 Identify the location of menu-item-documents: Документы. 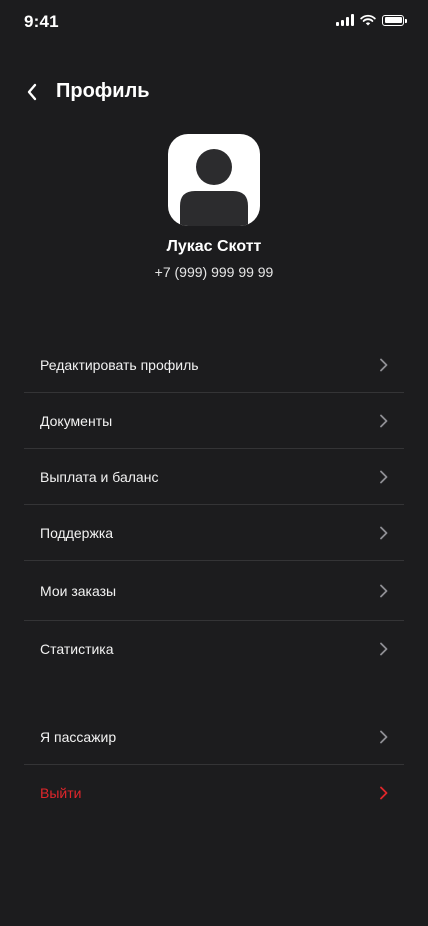
(214, 421).